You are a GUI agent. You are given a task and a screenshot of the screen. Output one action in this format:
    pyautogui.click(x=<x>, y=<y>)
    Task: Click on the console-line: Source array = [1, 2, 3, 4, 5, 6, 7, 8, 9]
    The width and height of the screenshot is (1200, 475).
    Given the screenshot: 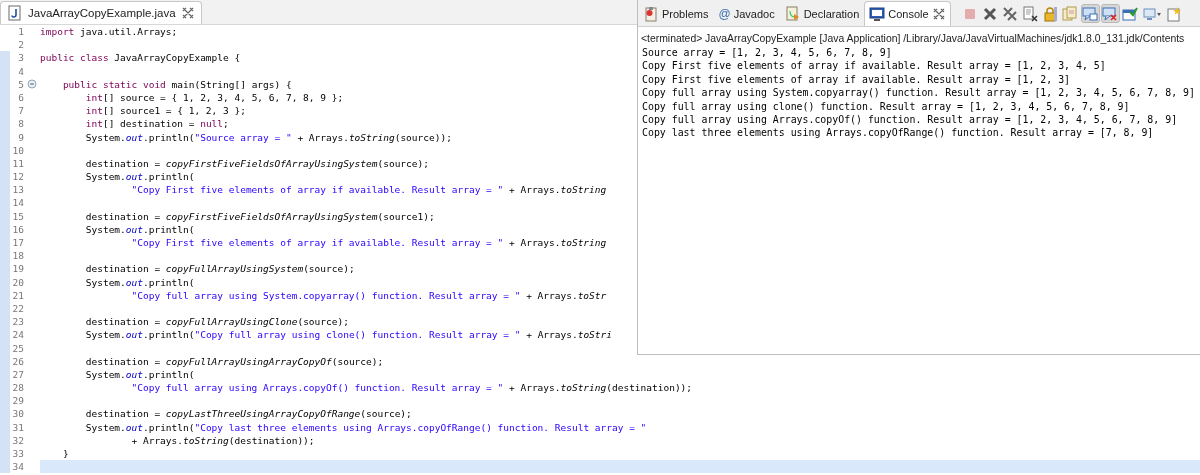 What is the action you would take?
    pyautogui.click(x=767, y=53)
    